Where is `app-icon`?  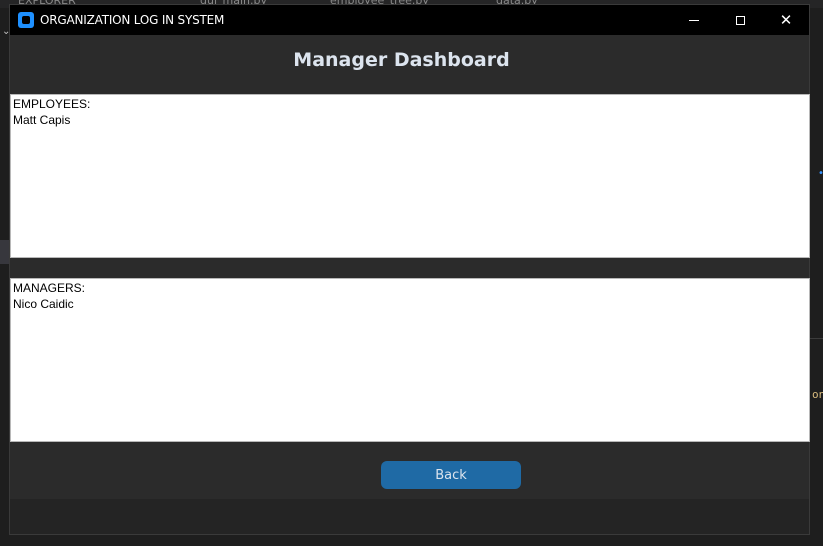 app-icon is located at coordinates (26, 20).